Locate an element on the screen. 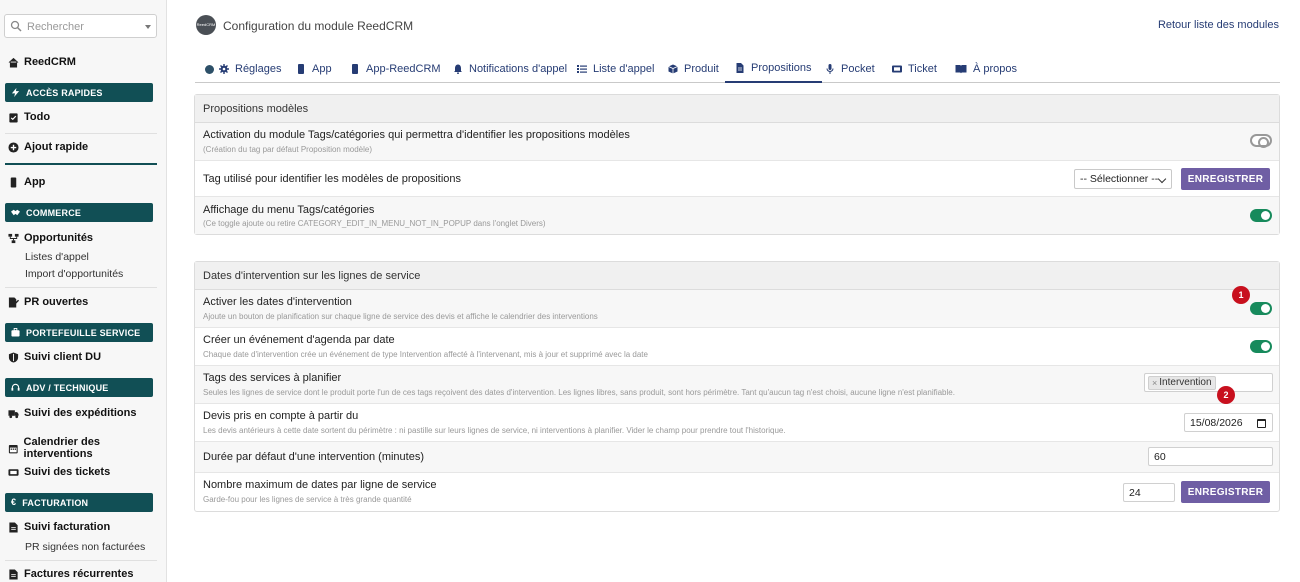 Image resolution: width=1300 pixels, height=582 pixels. microphone-icon is located at coordinates (830, 69).